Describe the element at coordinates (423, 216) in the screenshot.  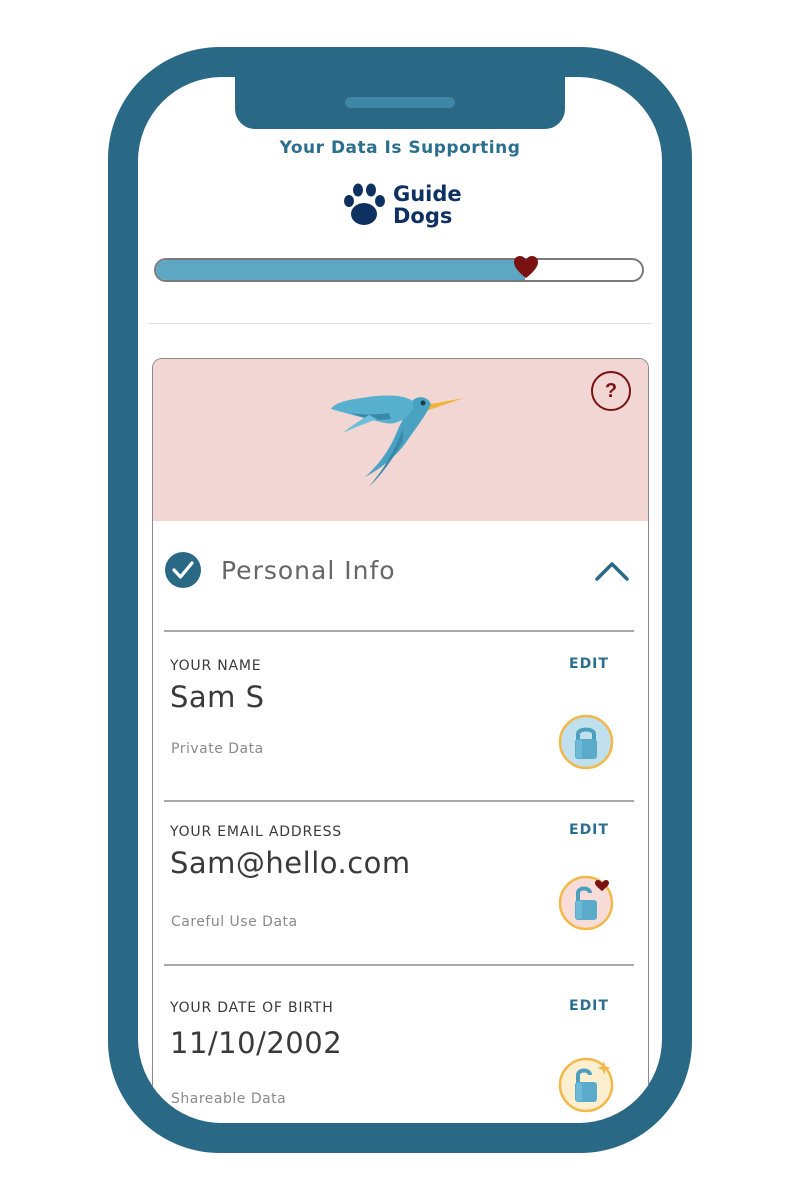
I see `charity-name-line2: Dogs` at that location.